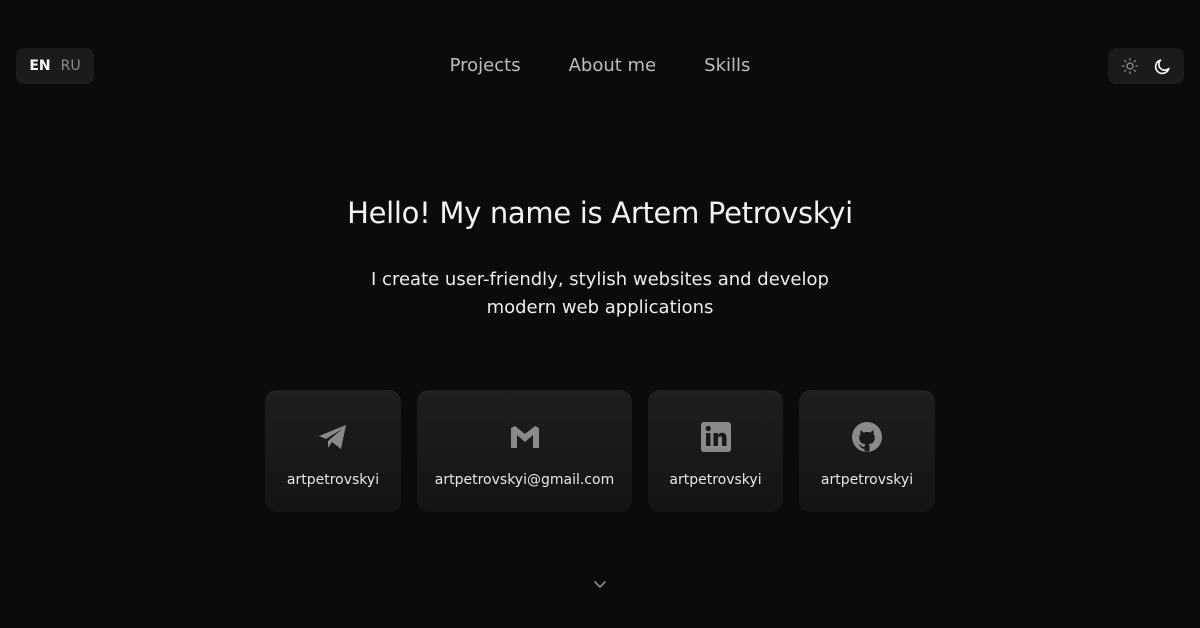 The image size is (1200, 628). What do you see at coordinates (727, 66) in the screenshot?
I see `nav-item-skills: Skills` at bounding box center [727, 66].